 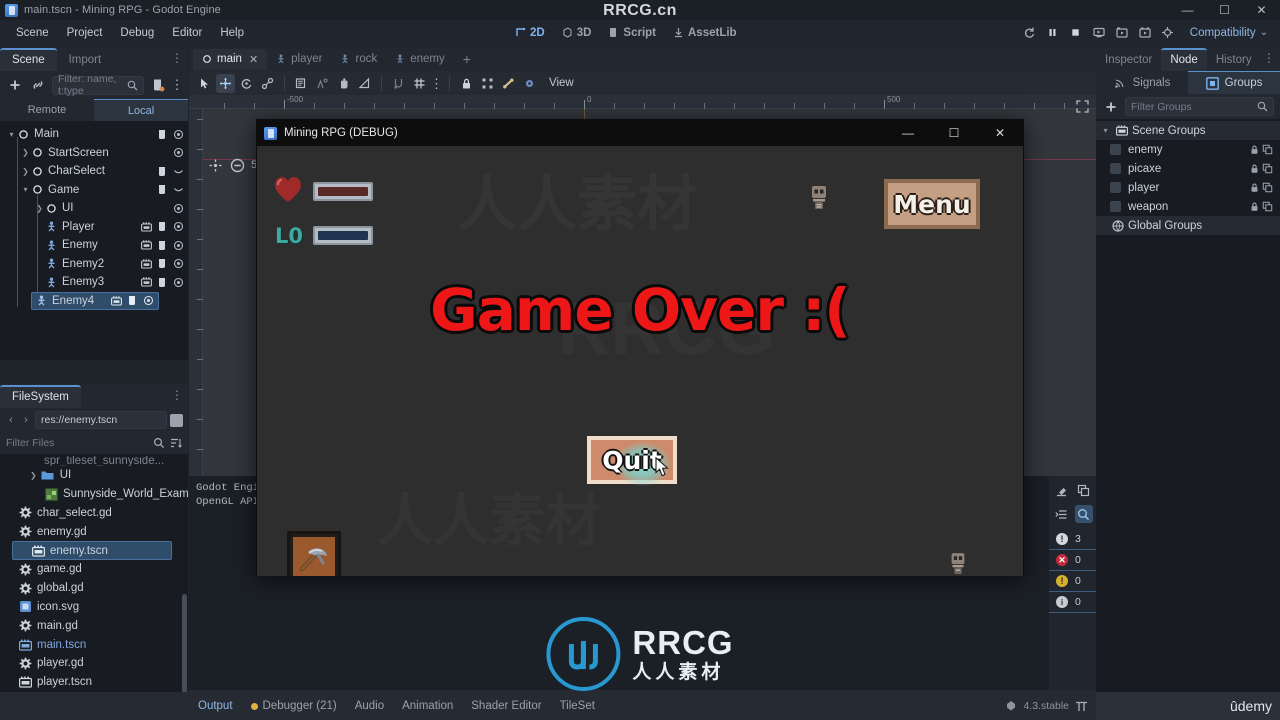 I want to click on search-icon, so click(x=159, y=443).